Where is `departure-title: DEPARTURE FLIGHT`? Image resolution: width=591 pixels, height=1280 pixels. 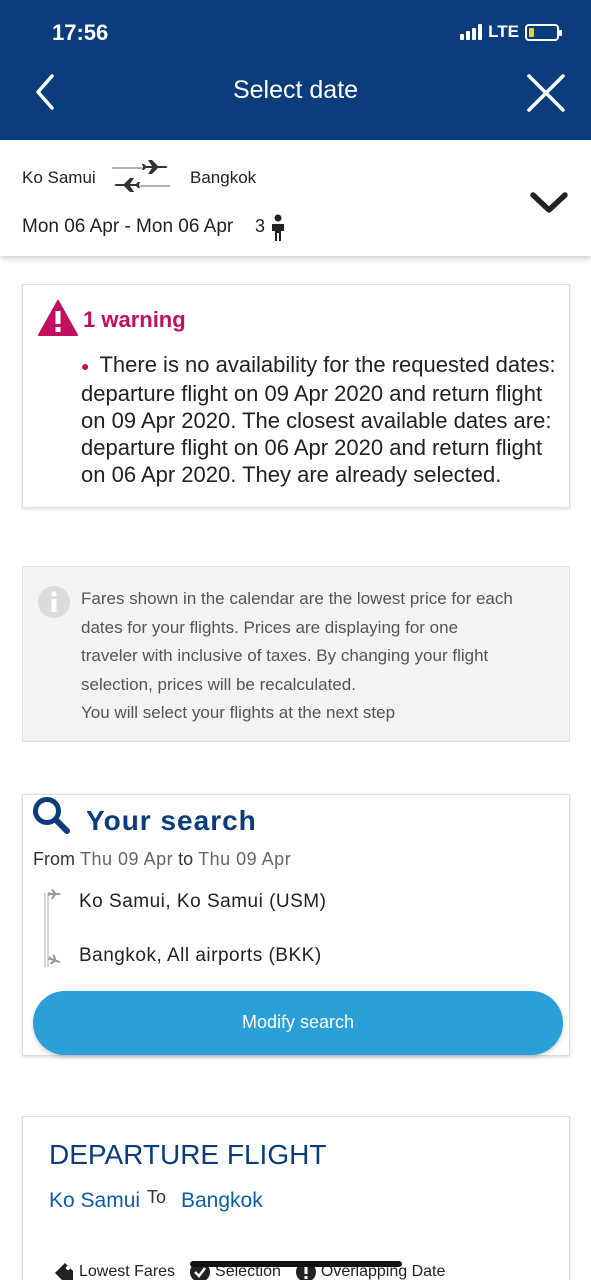 departure-title: DEPARTURE FLIGHT is located at coordinates (188, 1154).